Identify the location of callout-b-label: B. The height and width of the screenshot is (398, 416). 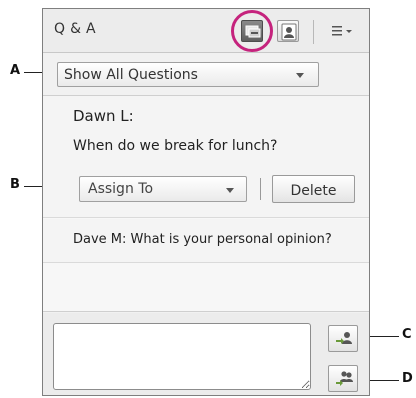
(15, 184).